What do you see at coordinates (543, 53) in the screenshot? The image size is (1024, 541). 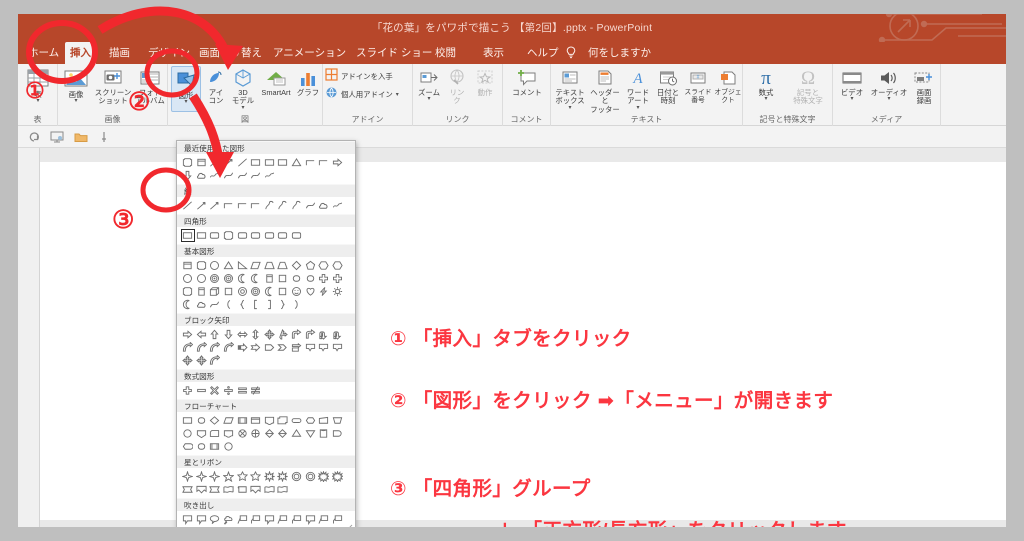 I see `tab-help: ヘルプ` at bounding box center [543, 53].